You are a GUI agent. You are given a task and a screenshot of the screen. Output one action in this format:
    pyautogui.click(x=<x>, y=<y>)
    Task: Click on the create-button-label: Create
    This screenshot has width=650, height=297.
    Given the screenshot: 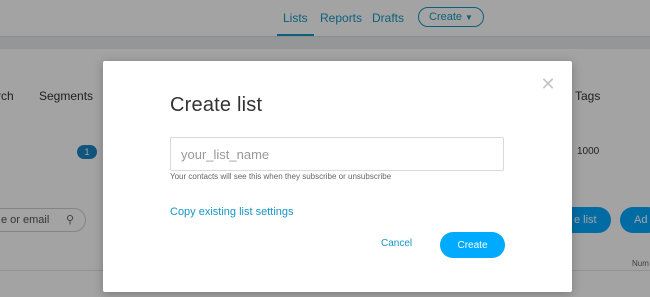 What is the action you would take?
    pyautogui.click(x=472, y=245)
    